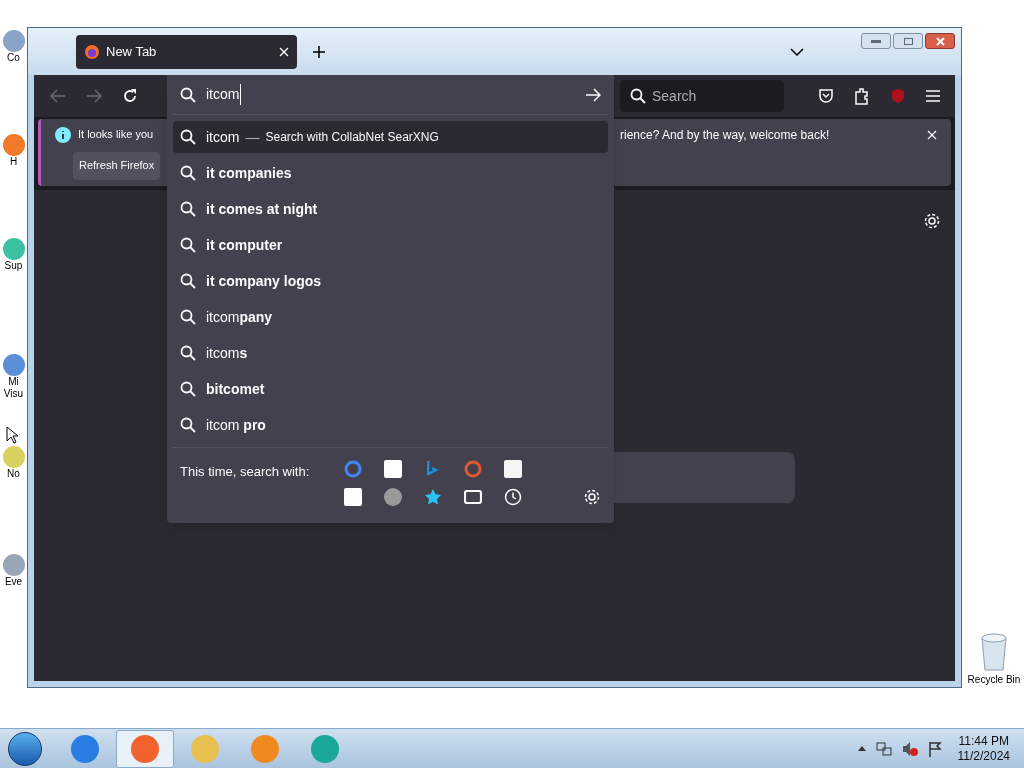 The image size is (1024, 768). Describe the element at coordinates (92, 51) in the screenshot. I see `browser-logo-icon` at that location.